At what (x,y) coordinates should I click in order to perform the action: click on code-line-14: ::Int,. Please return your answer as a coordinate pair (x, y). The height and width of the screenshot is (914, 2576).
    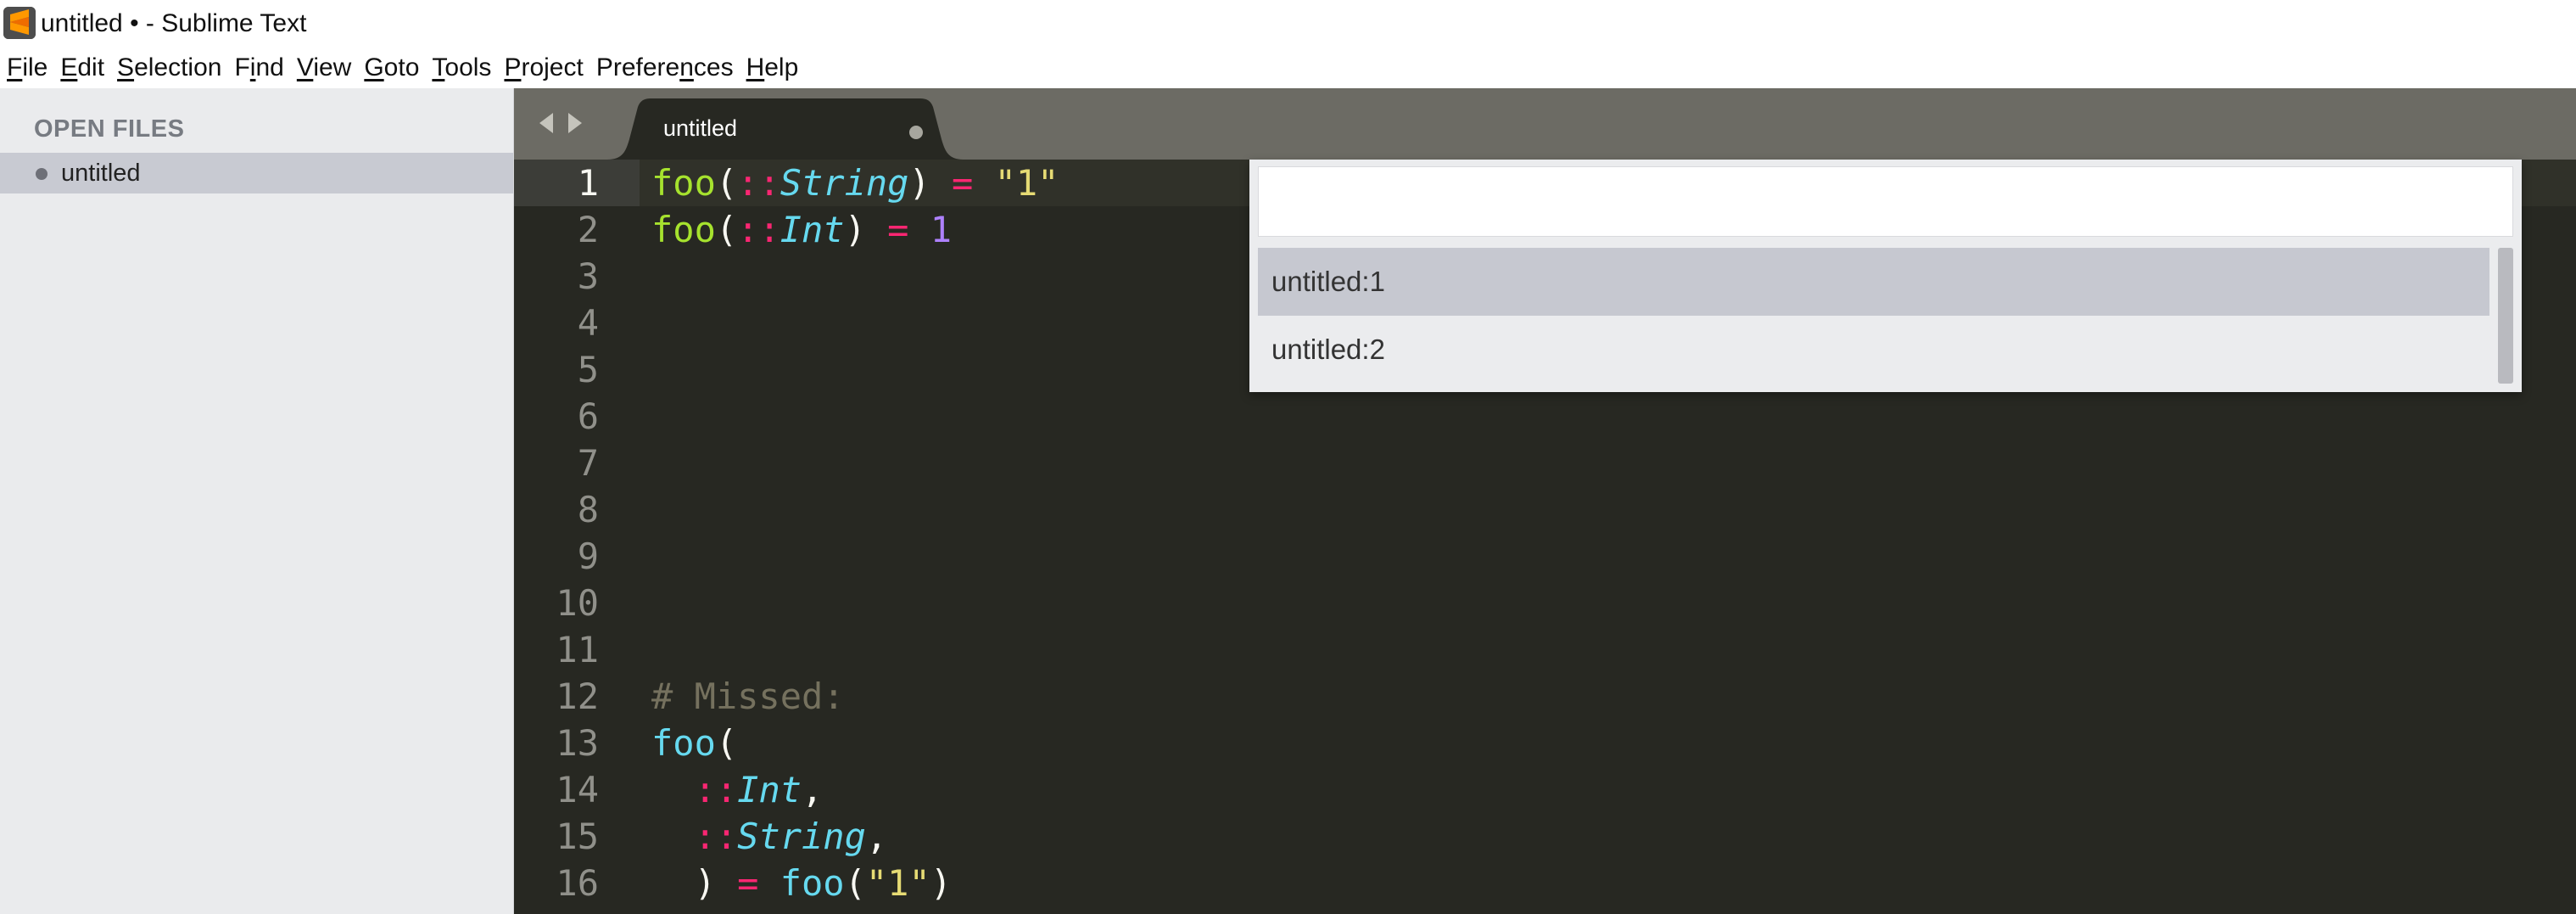
    Looking at the image, I should click on (759, 789).